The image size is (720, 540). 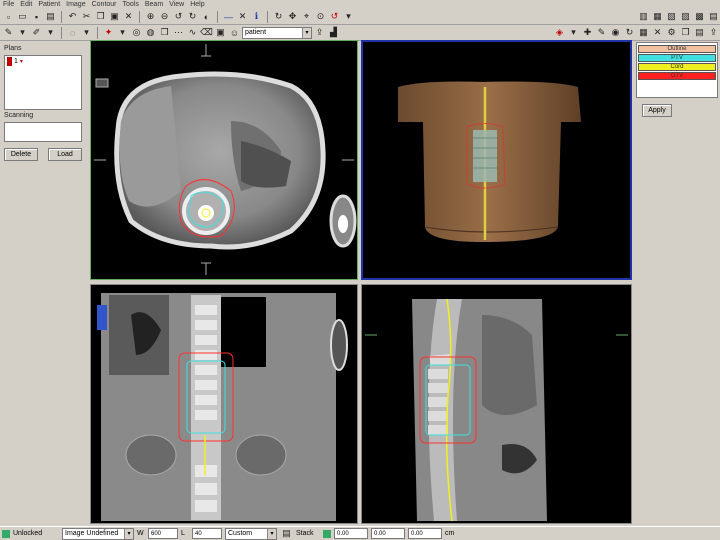 What do you see at coordinates (713, 16) in the screenshot?
I see `layout-6-icon: ▤` at bounding box center [713, 16].